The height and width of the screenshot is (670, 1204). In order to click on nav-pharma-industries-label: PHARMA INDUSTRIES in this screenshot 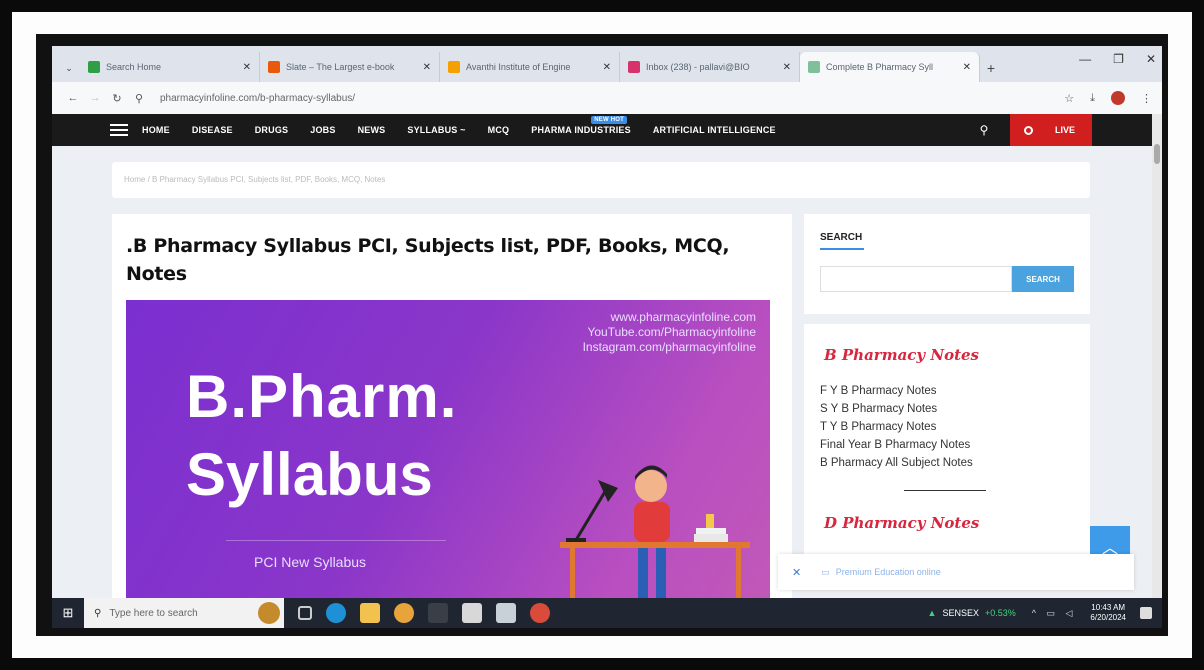, I will do `click(581, 130)`.